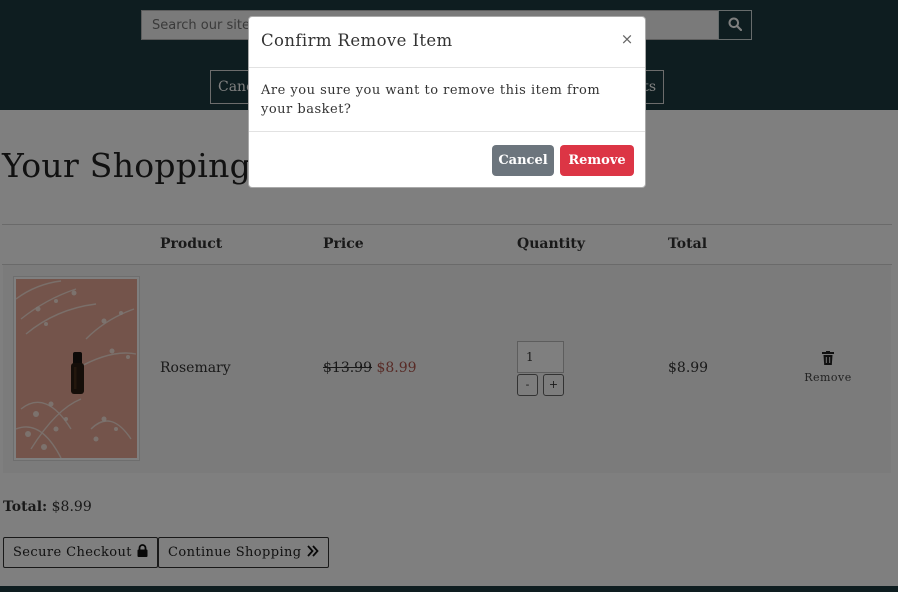 Image resolution: width=898 pixels, height=592 pixels. Describe the element at coordinates (357, 40) in the screenshot. I see `modal-title: Confirm Remove Item` at that location.